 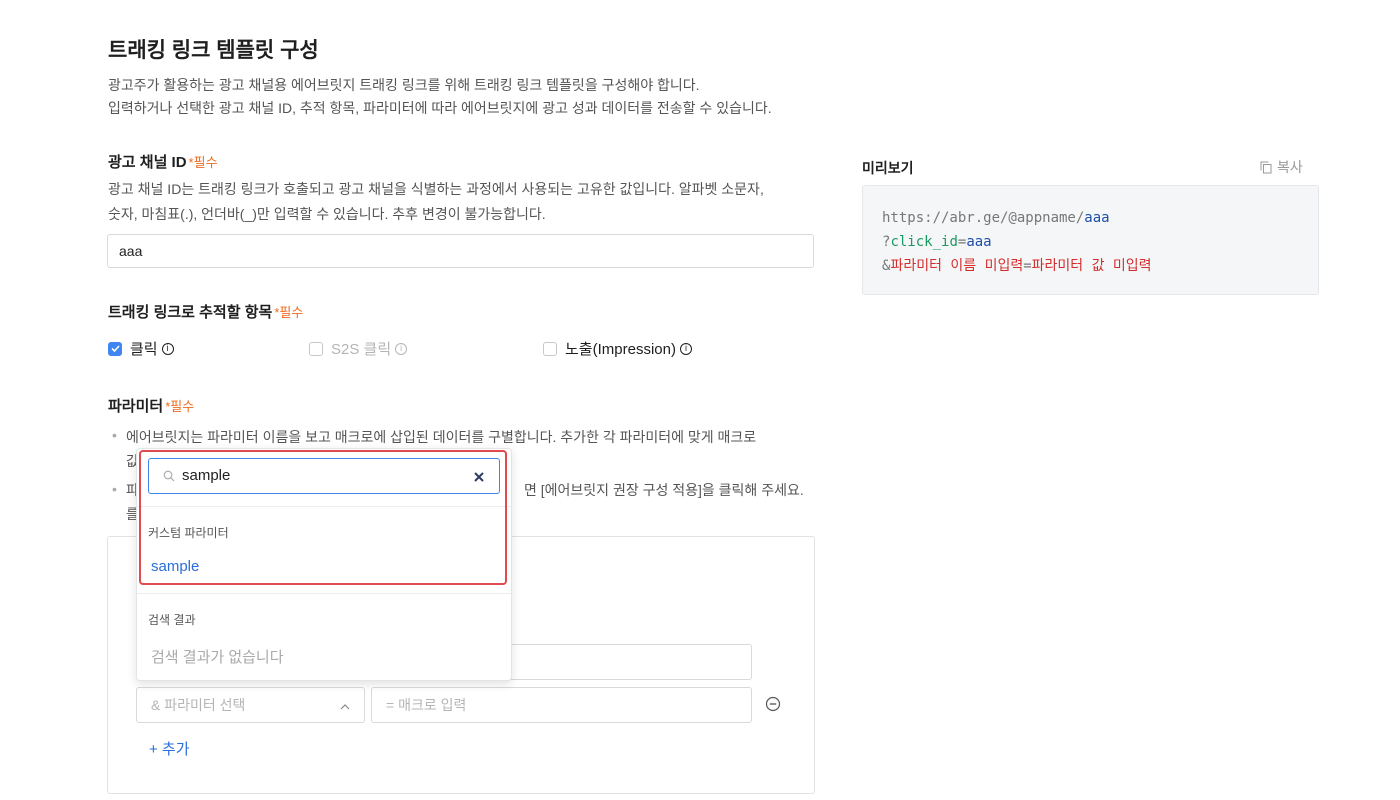 I want to click on copy-button: 복사, so click(x=1281, y=167).